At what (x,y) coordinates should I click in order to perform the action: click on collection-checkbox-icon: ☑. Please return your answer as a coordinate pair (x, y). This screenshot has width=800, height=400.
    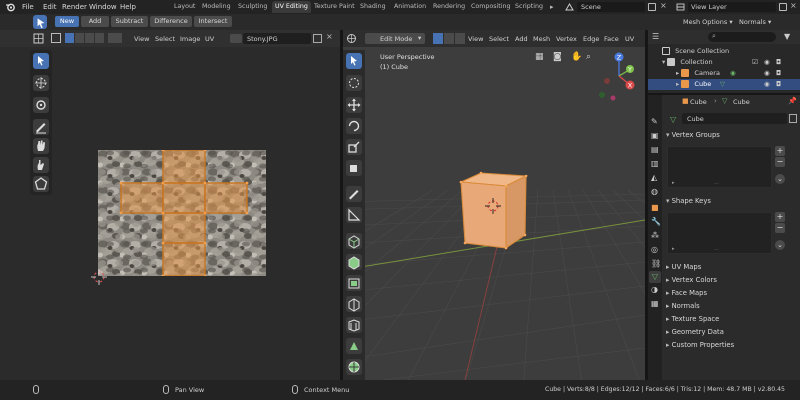
    Looking at the image, I should click on (755, 62).